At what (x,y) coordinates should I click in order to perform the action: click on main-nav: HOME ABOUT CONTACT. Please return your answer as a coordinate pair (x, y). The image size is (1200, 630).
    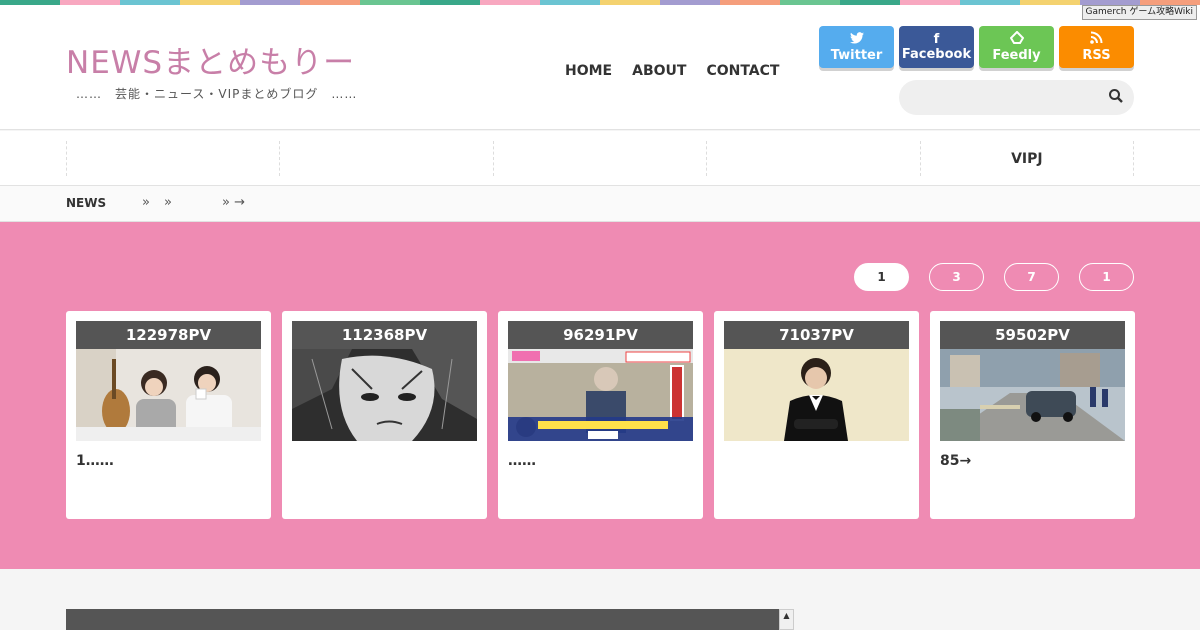
    Looking at the image, I should click on (672, 71).